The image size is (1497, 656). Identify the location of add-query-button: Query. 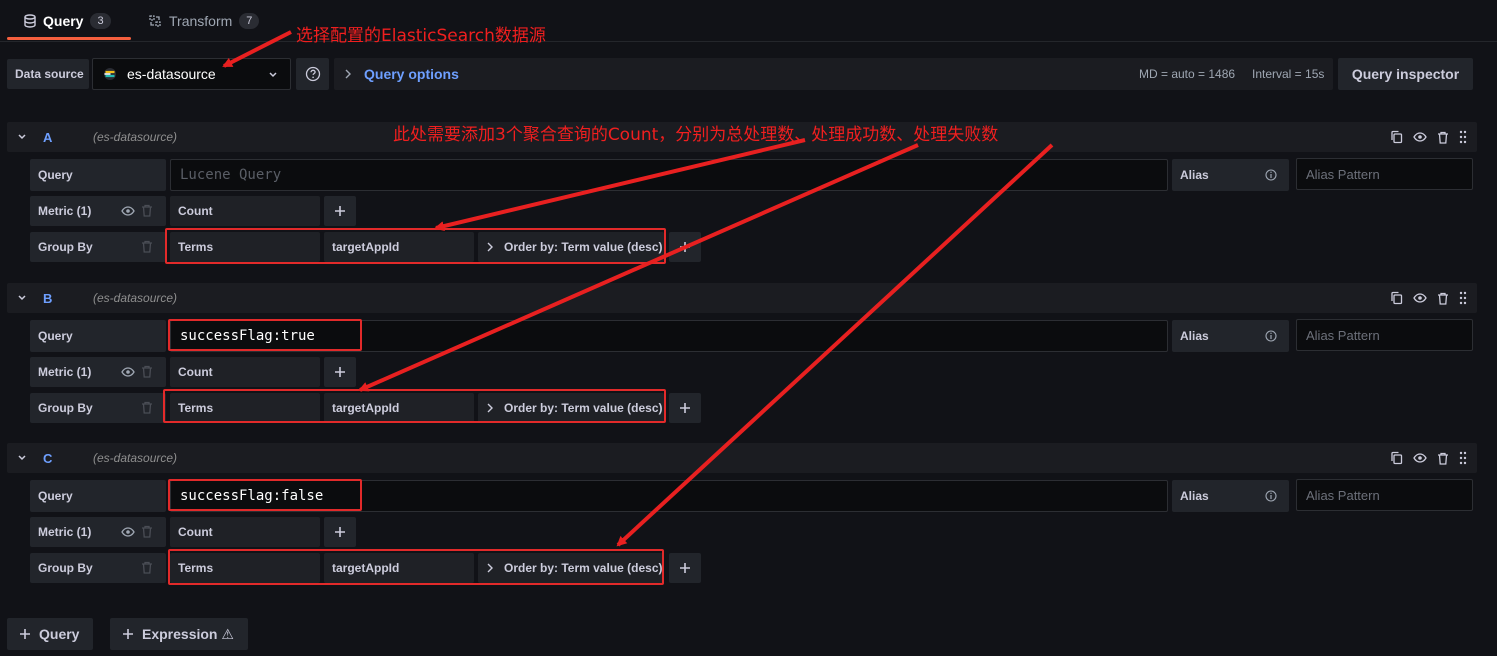
(50, 634).